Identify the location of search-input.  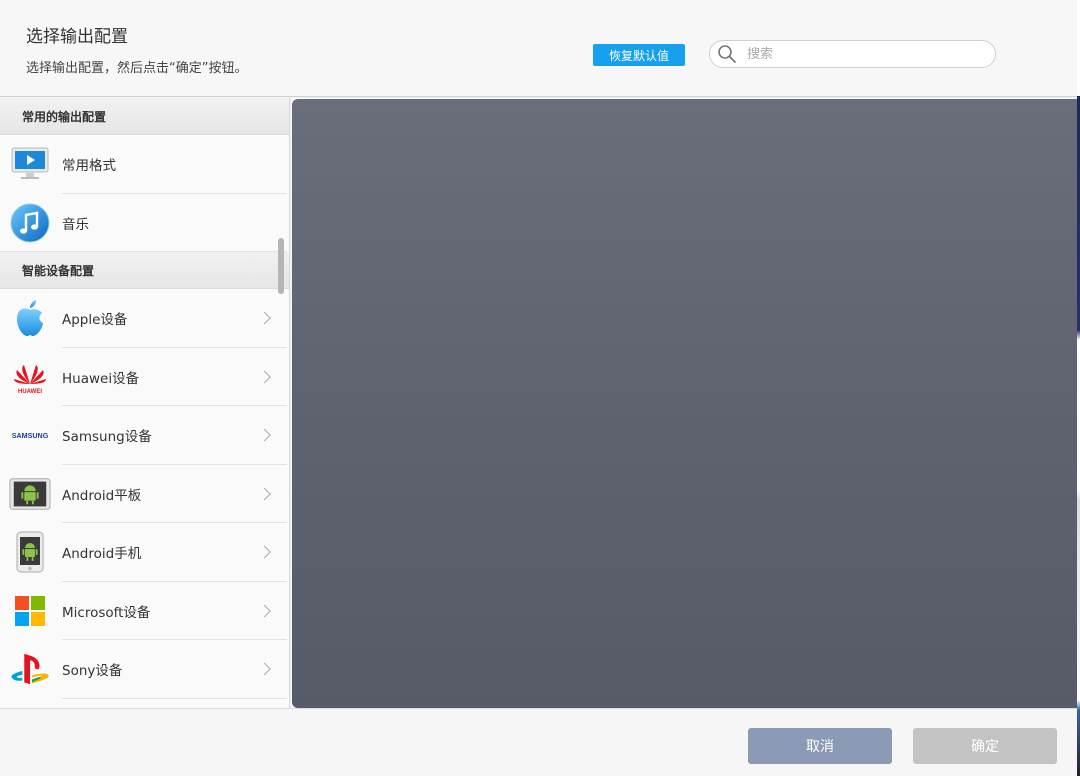
(862, 54).